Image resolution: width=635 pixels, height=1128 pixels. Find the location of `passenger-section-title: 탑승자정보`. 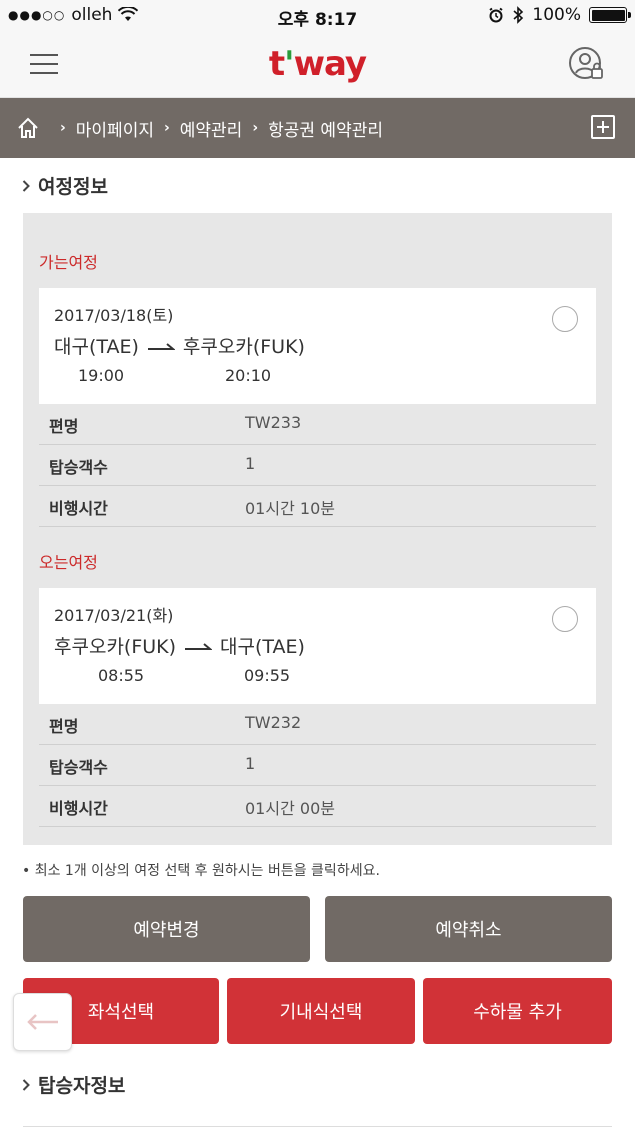

passenger-section-title: 탑승자정보 is located at coordinates (73, 1084).